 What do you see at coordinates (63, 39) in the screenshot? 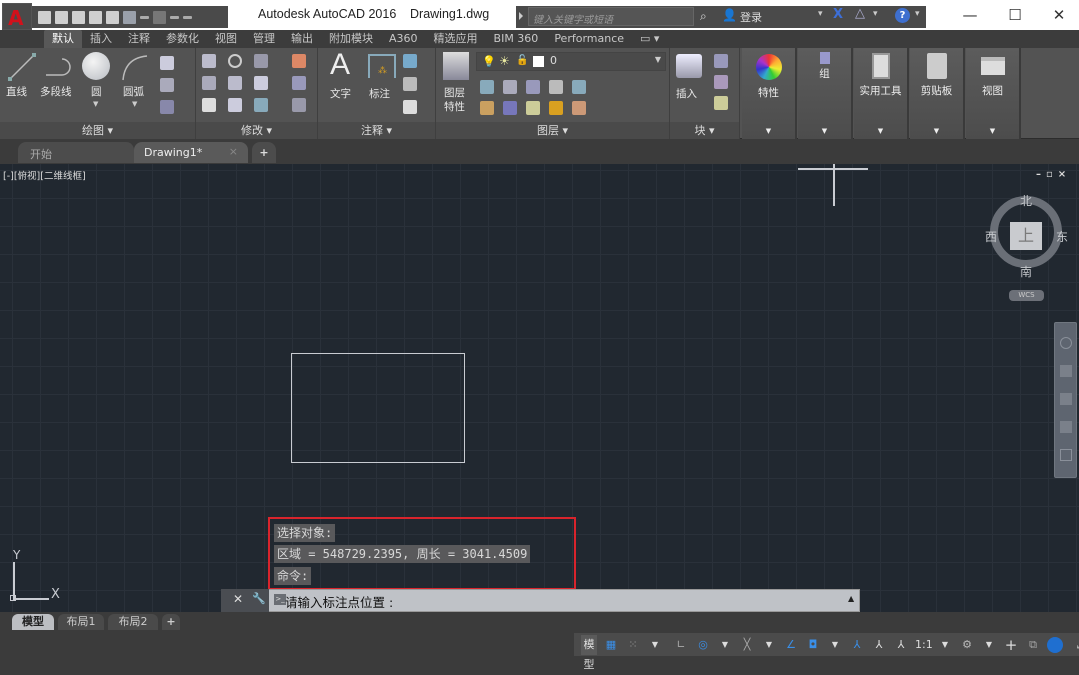
I see `ribbon-tab-default: 默认` at bounding box center [63, 39].